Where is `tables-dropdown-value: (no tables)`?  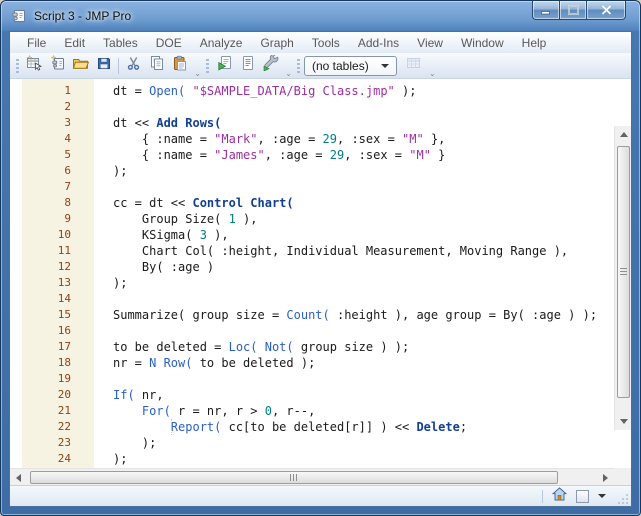 tables-dropdown-value: (no tables) is located at coordinates (340, 65).